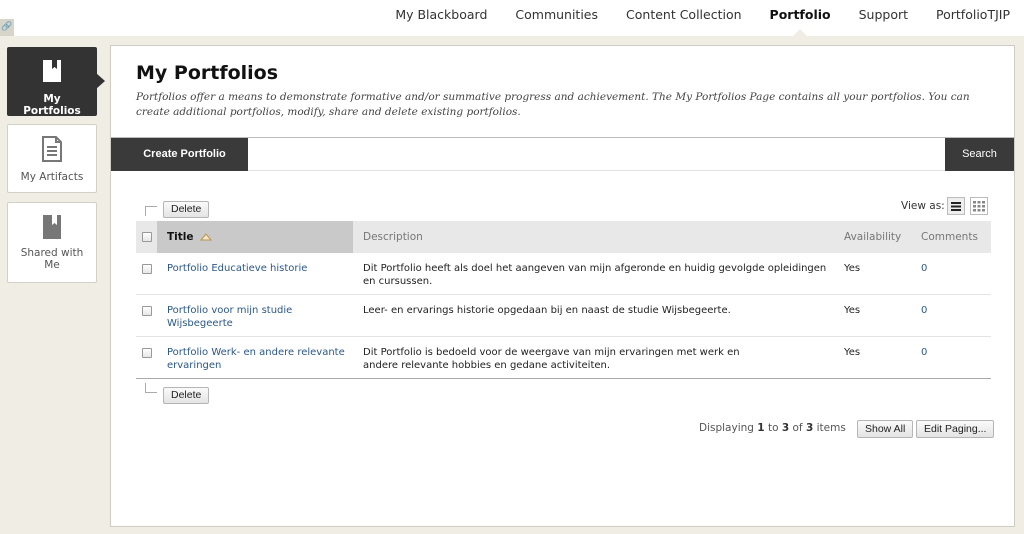 The image size is (1024, 534). I want to click on nav-portfoliotjip: PortfolioTJIP, so click(973, 18).